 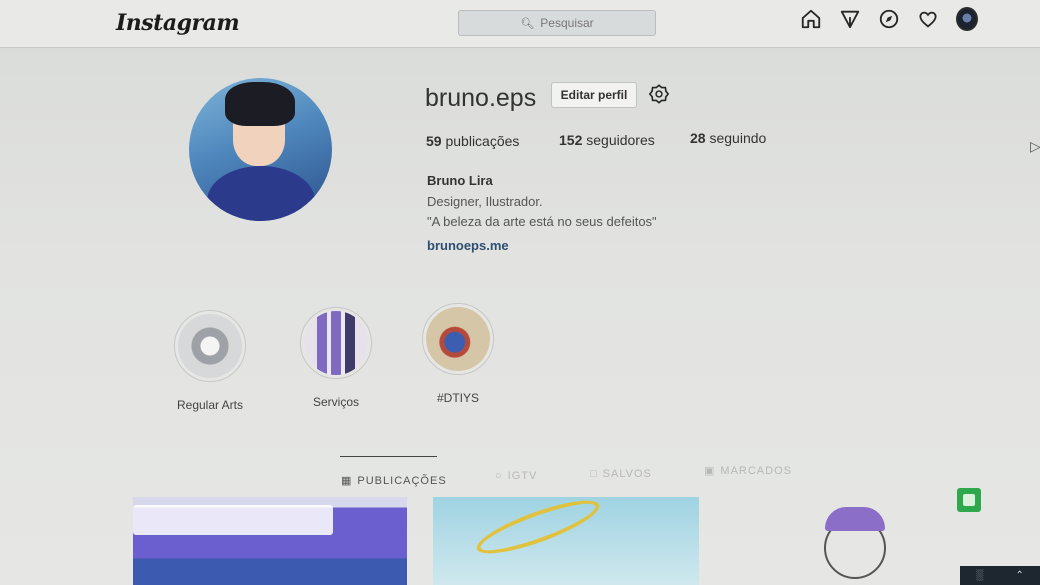 I want to click on highlight-label: #DTIYS, so click(x=457, y=398).